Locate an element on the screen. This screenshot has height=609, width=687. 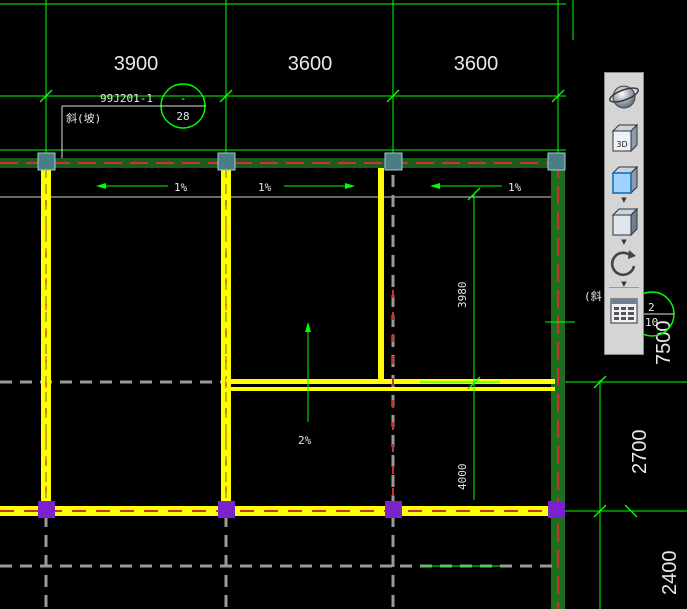
iso-view-icon is located at coordinates (624, 222).